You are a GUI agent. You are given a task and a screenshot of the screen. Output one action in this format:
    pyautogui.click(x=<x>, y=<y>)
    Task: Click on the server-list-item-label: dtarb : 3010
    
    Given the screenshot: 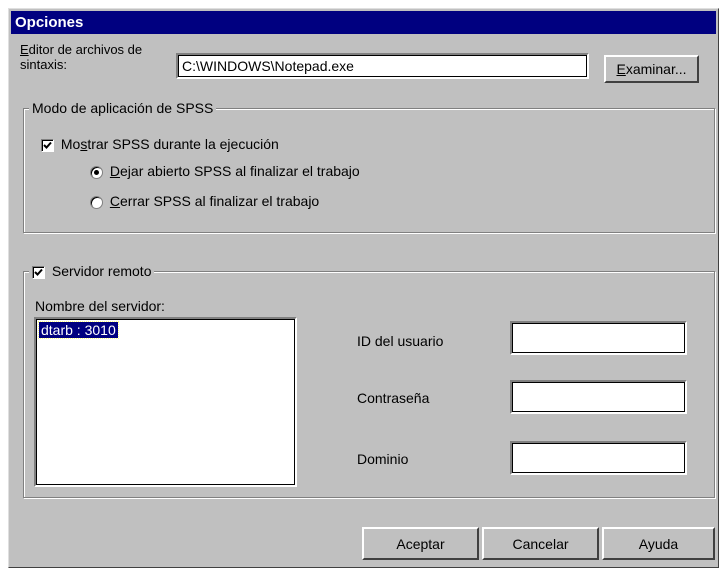 What is the action you would take?
    pyautogui.click(x=78, y=330)
    